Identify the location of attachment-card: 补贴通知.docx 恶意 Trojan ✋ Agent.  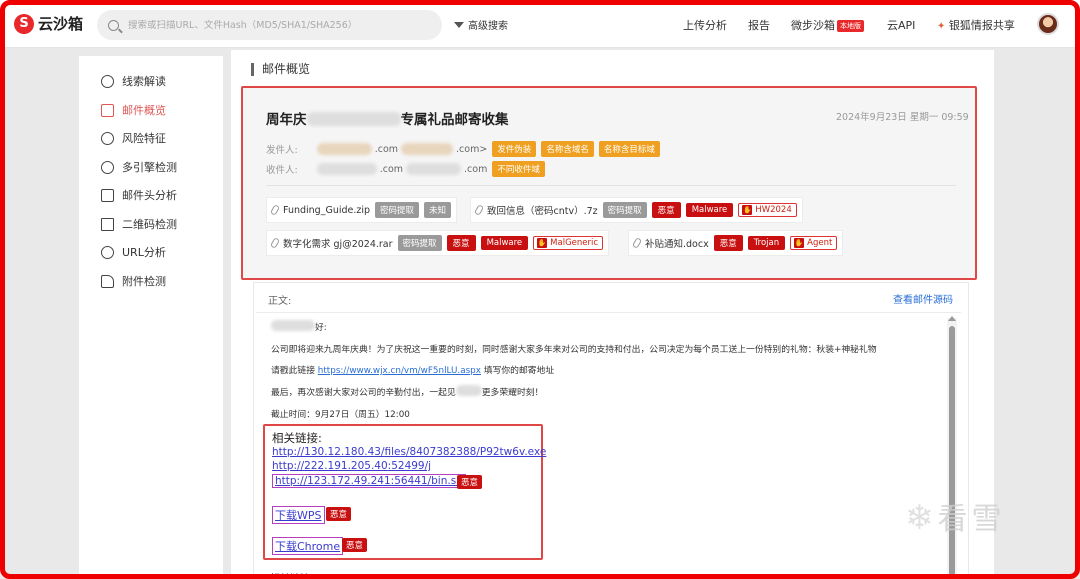
(736, 243).